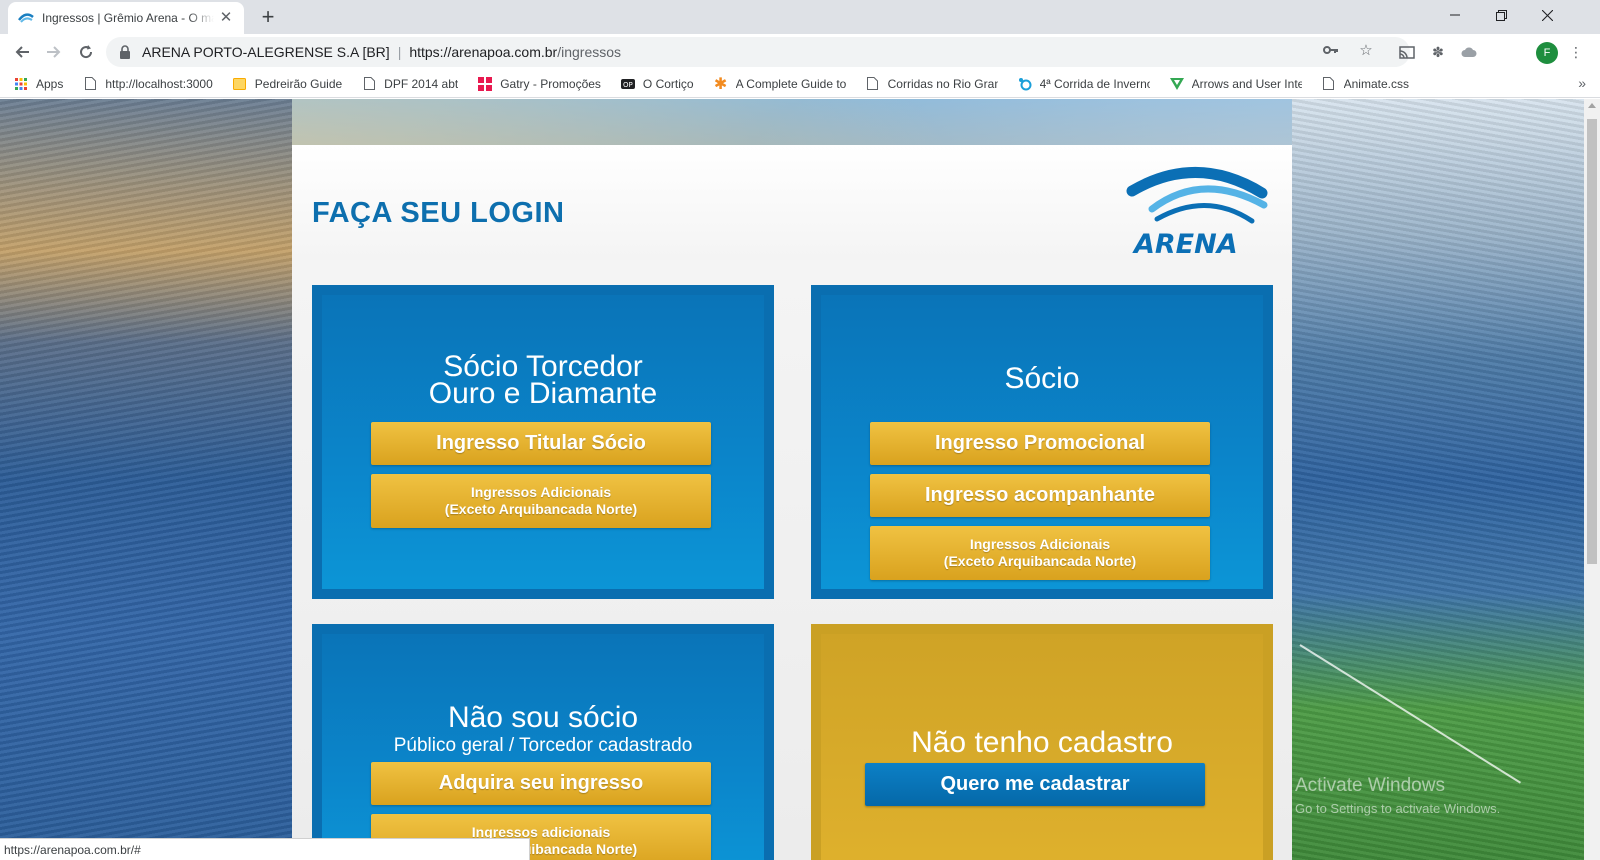 This screenshot has width=1600, height=860. I want to click on quero-me-cadastrar-button: Quero me cadastrar, so click(1035, 784).